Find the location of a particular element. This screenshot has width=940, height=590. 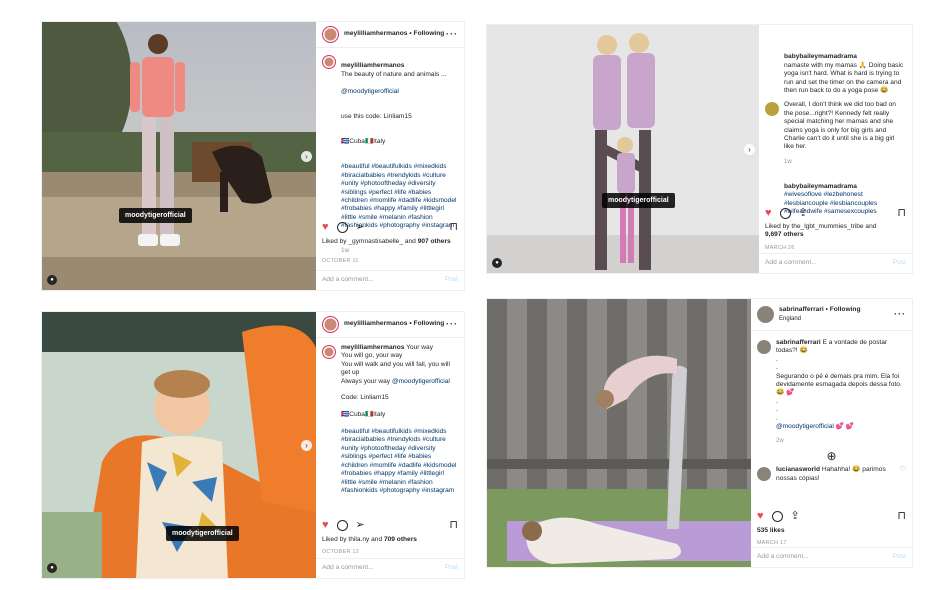

liked-by-text: Liked by _gymnastisabelle_ and is located at coordinates (369, 241).